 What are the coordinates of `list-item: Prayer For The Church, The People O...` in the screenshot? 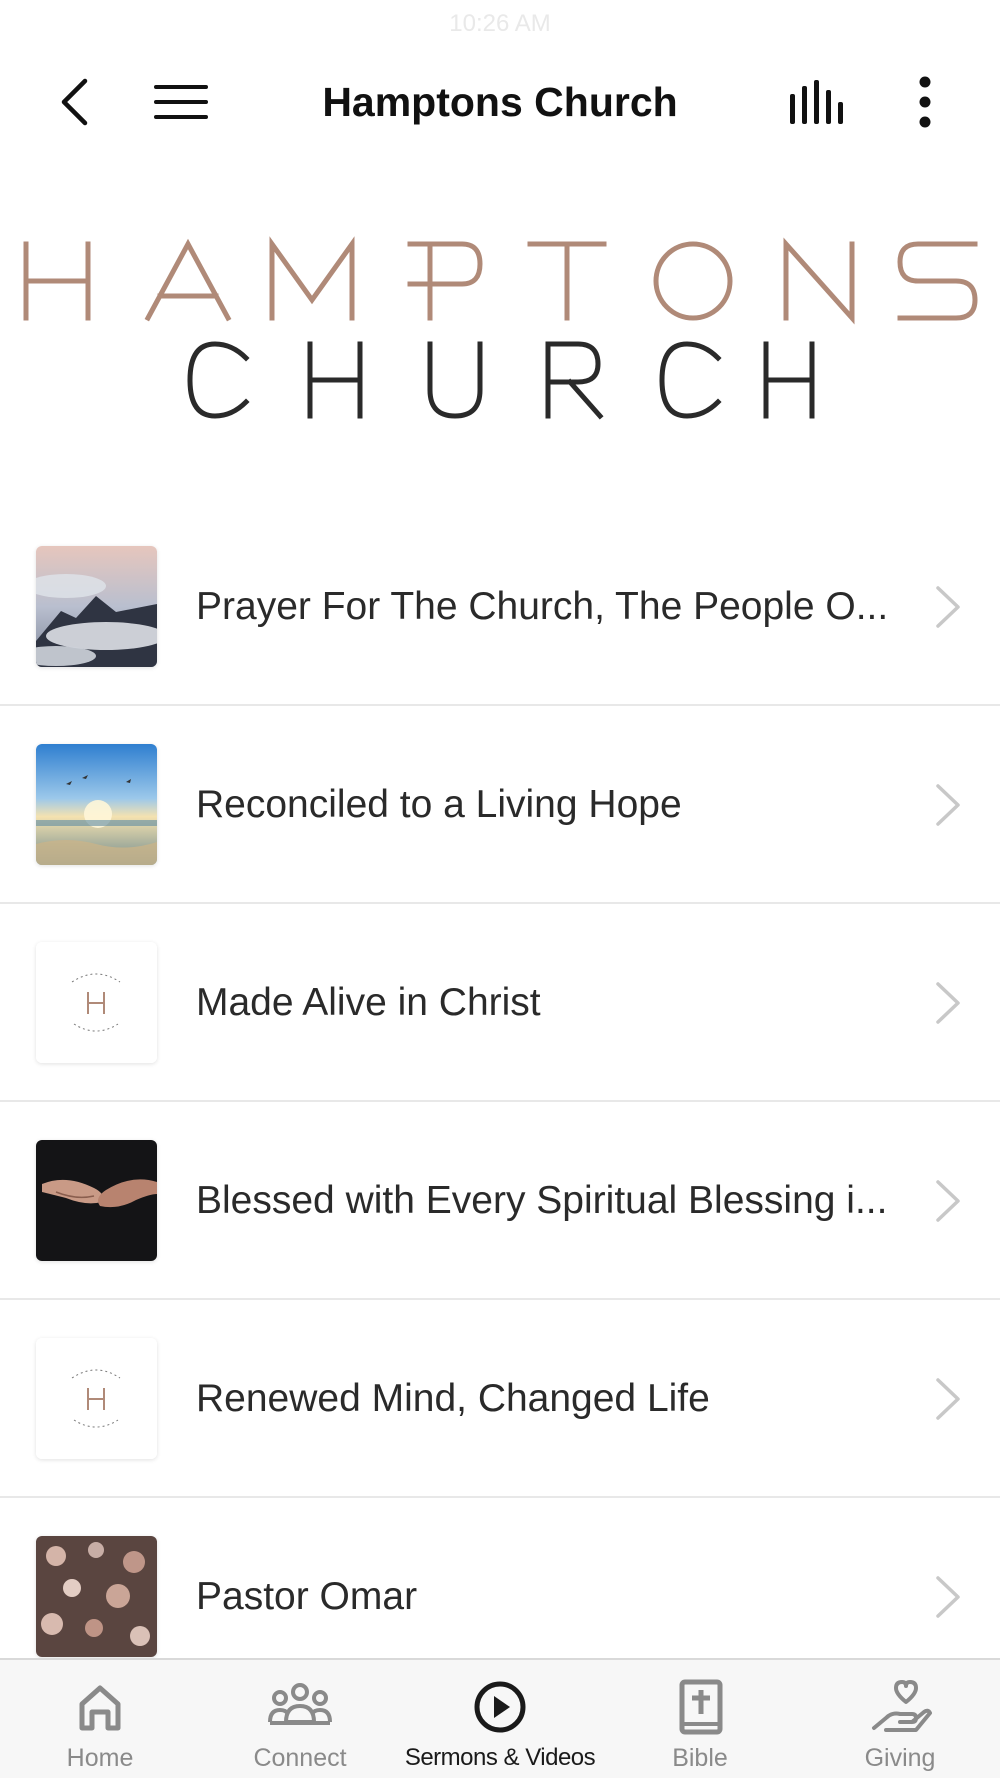 It's located at (500, 607).